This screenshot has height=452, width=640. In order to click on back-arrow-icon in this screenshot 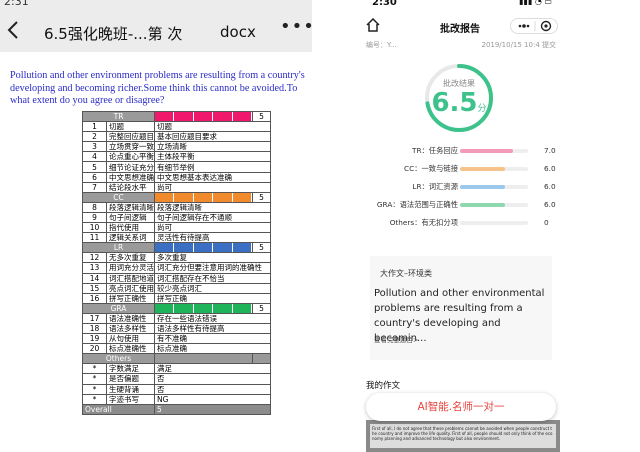, I will do `click(14, 30)`.